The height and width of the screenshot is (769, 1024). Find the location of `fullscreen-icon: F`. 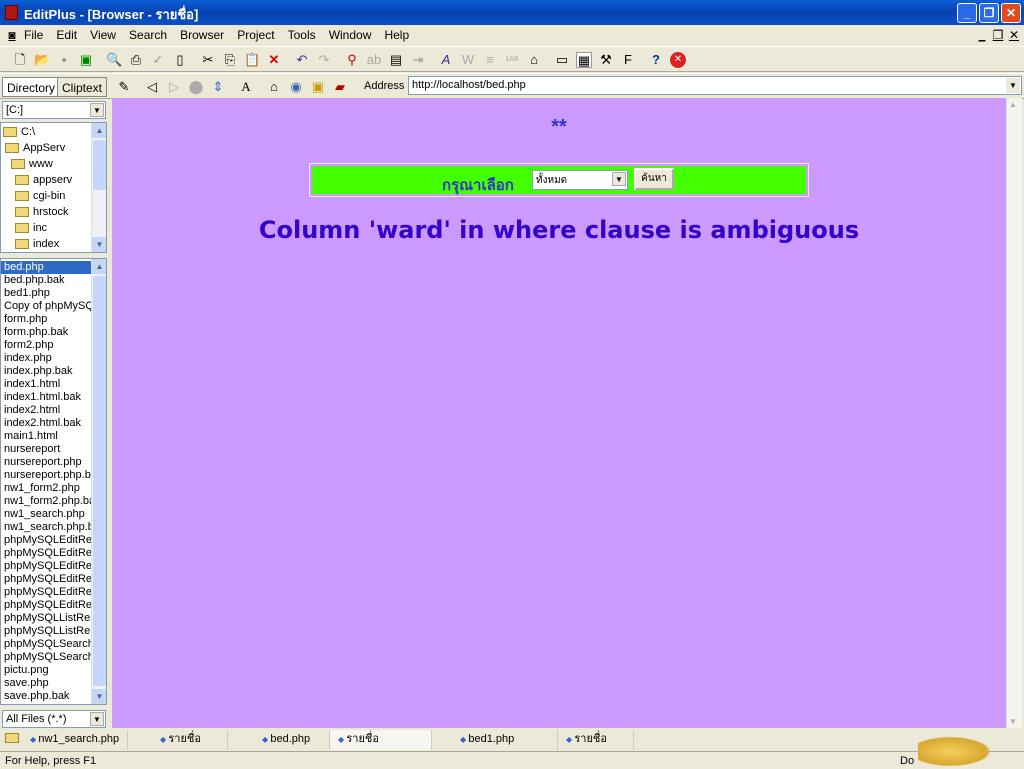

fullscreen-icon: F is located at coordinates (628, 60).